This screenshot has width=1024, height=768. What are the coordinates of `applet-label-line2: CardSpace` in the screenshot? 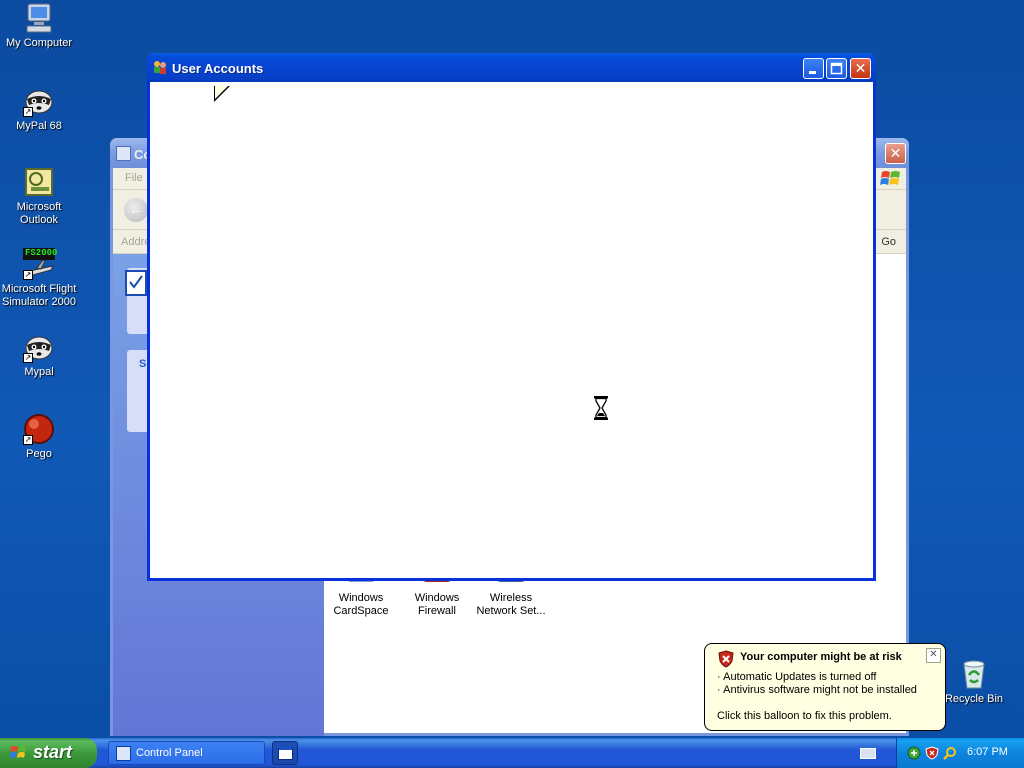 It's located at (361, 611).